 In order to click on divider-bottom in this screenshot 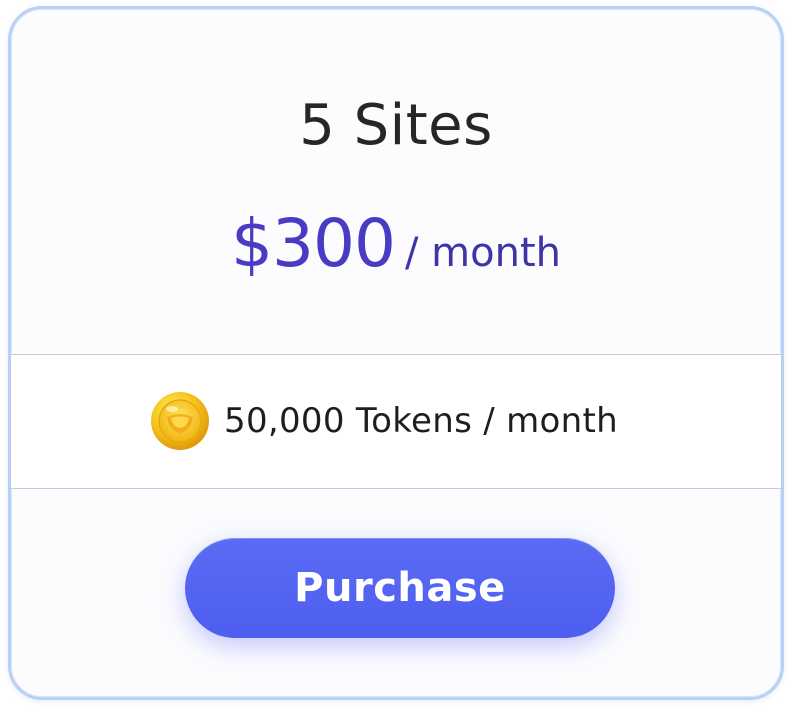, I will do `click(396, 488)`.